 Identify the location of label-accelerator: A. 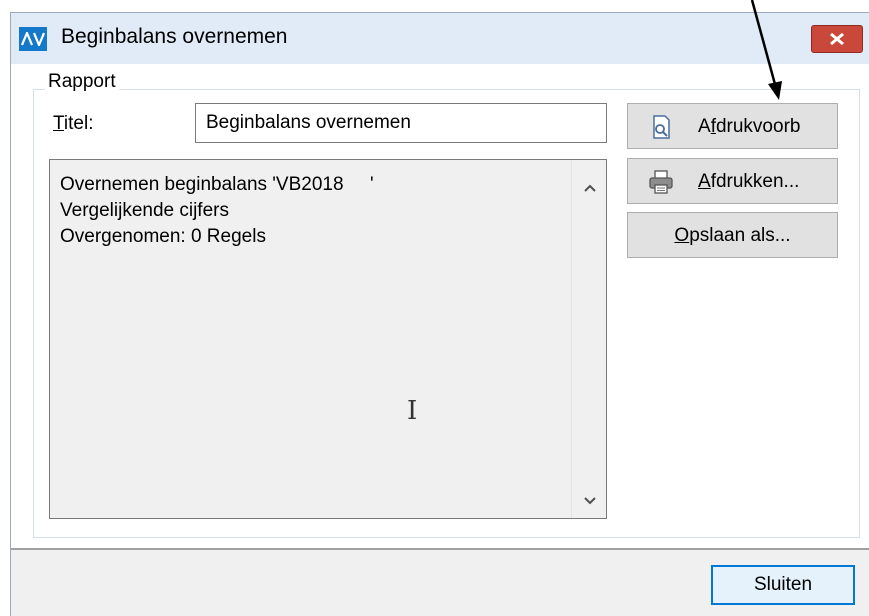
(704, 181).